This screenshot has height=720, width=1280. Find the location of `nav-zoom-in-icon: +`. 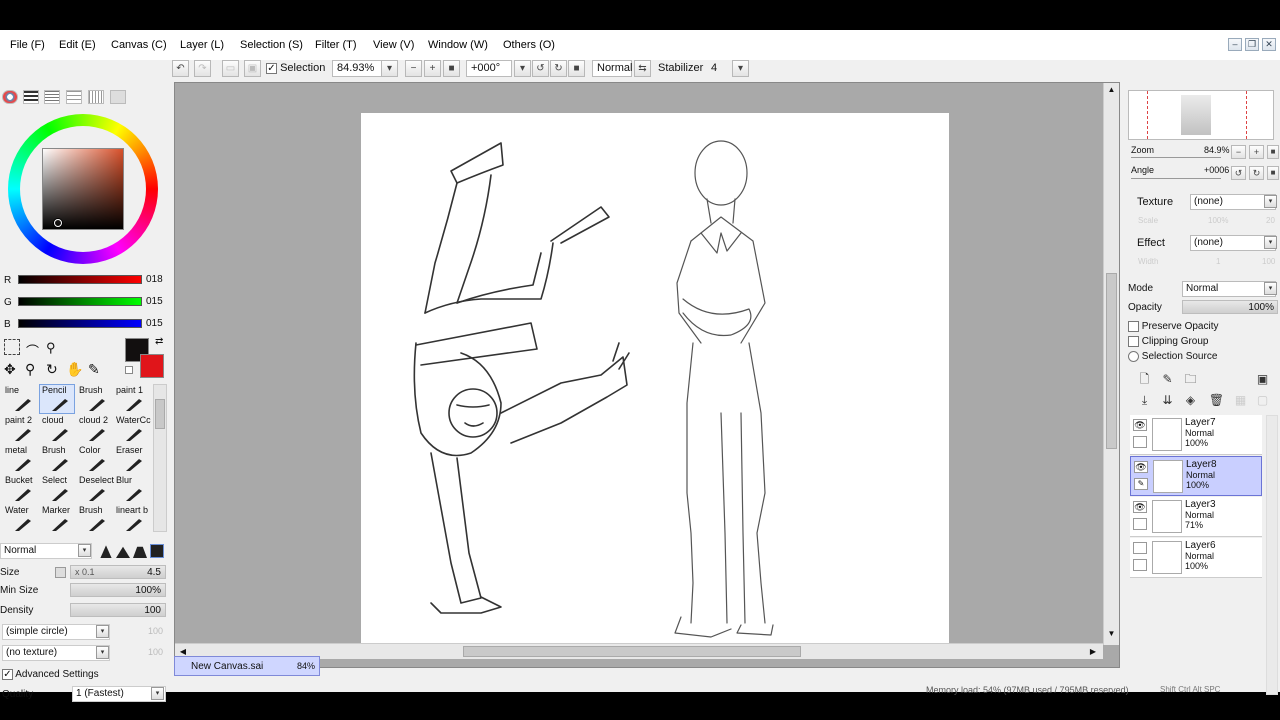

nav-zoom-in-icon: + is located at coordinates (1256, 152).